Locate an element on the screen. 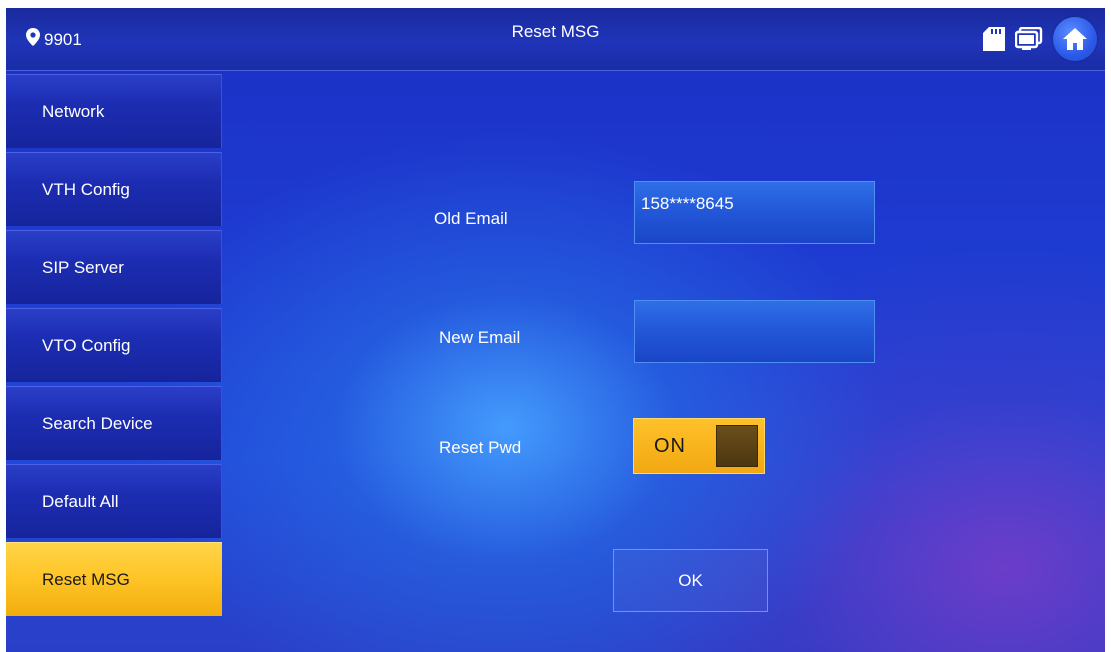  sidebar-item-label: Default All is located at coordinates (80, 501).